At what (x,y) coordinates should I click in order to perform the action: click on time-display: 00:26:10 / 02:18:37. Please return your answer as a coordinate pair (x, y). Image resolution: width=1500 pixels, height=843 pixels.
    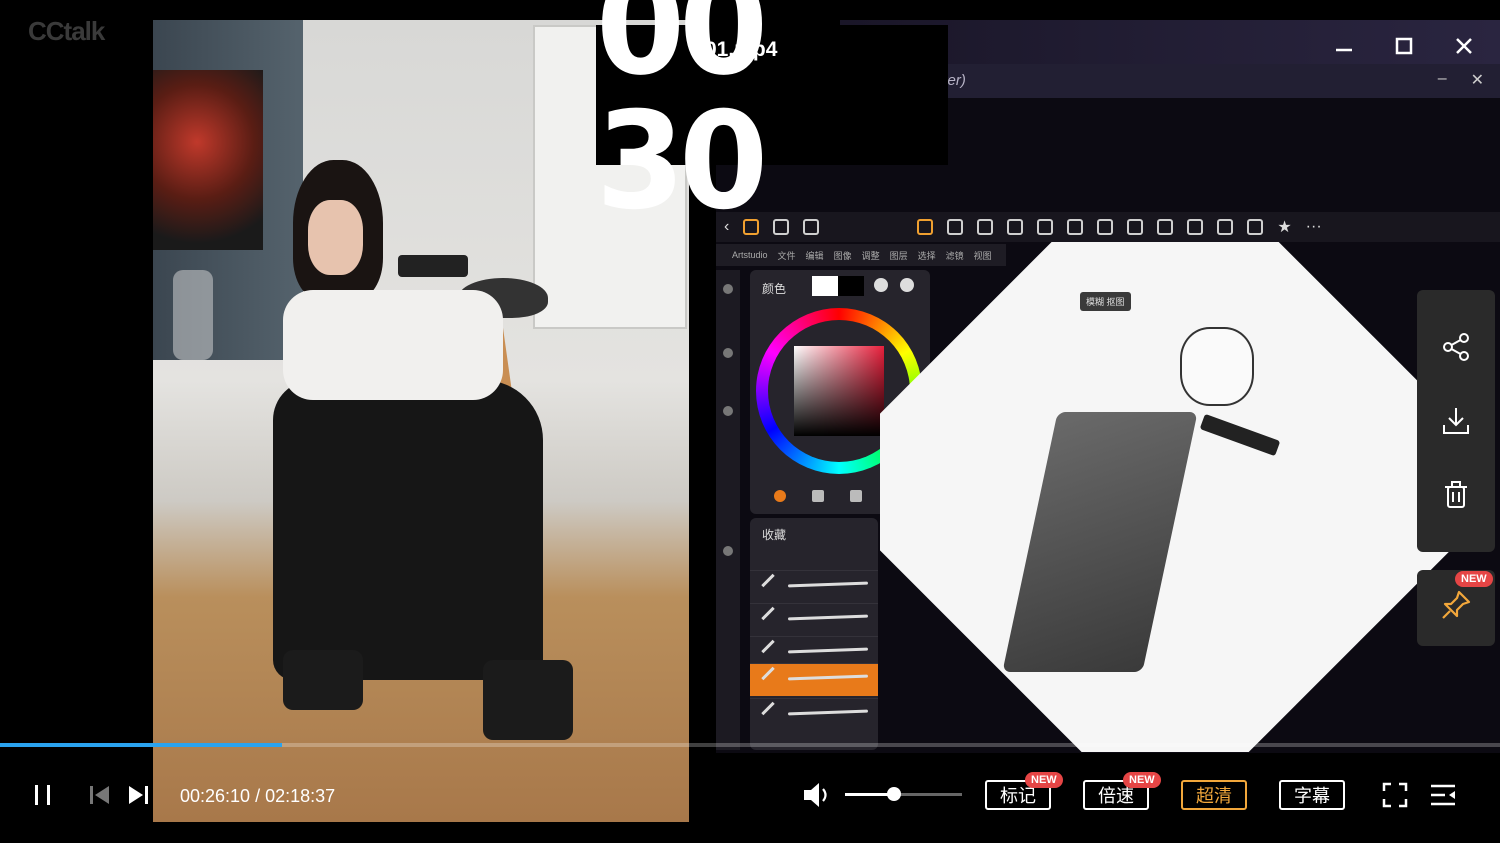
    Looking at the image, I should click on (258, 796).